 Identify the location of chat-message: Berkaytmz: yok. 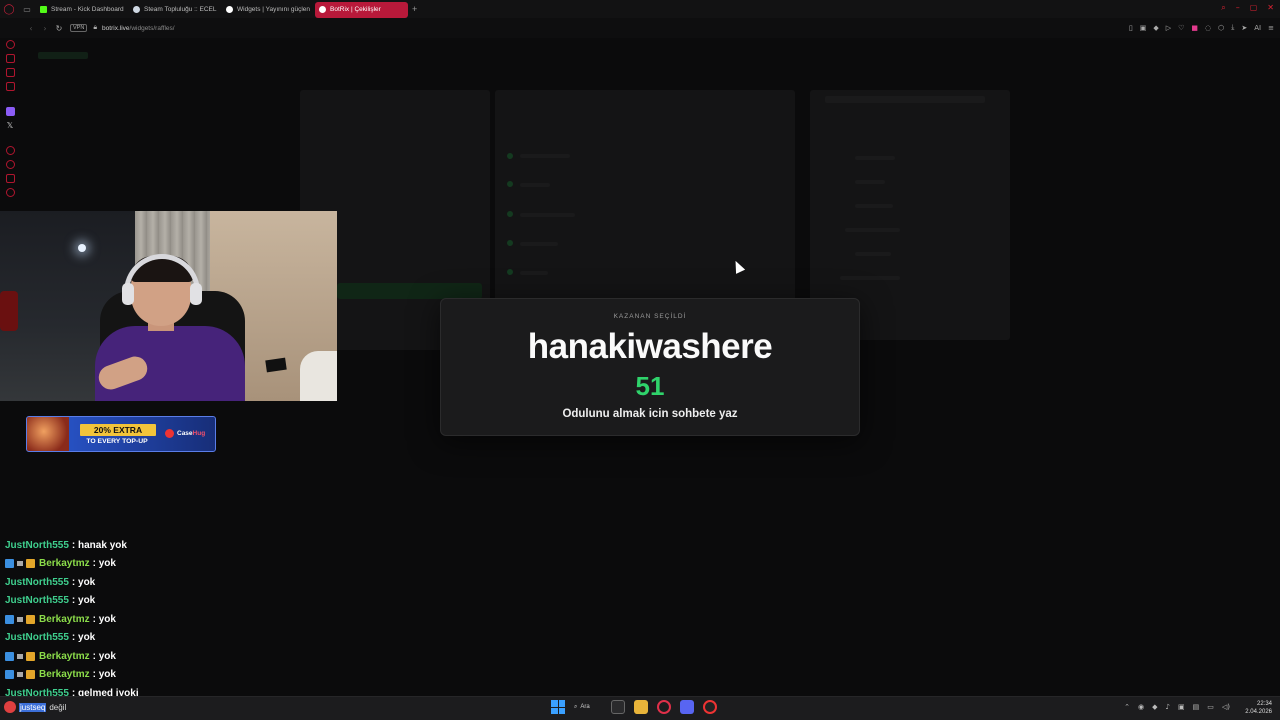
(155, 656).